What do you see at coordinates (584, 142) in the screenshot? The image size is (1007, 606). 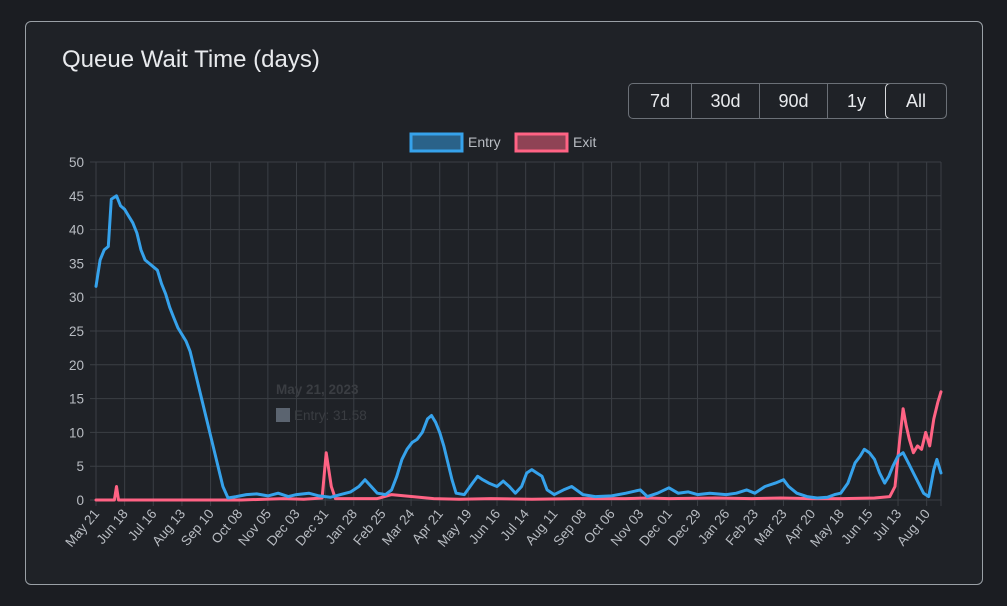 I see `legend-label-exit: Exit` at bounding box center [584, 142].